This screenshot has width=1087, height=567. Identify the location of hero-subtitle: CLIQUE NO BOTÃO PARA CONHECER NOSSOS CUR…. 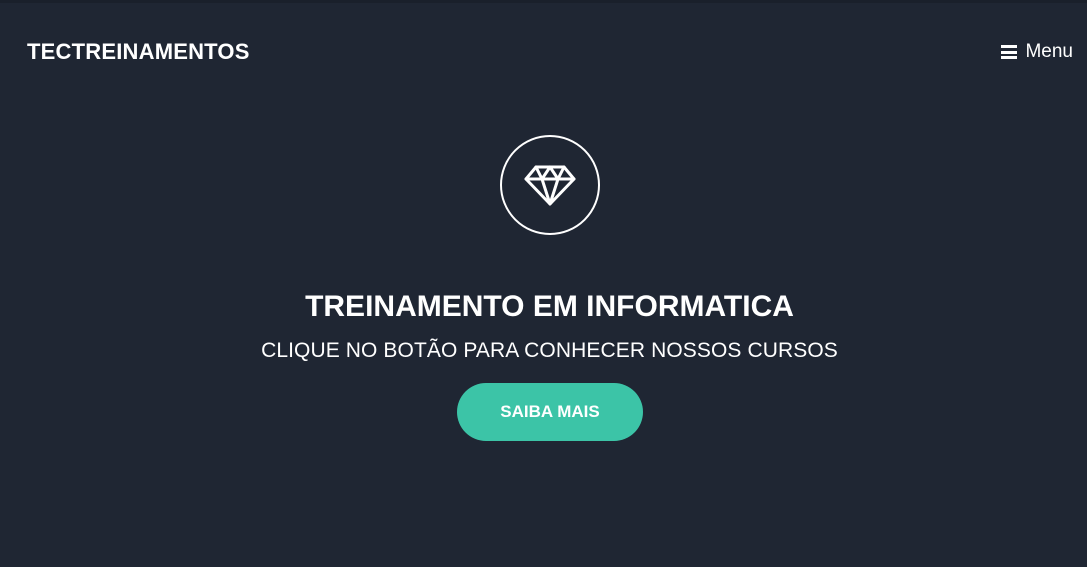
(549, 350).